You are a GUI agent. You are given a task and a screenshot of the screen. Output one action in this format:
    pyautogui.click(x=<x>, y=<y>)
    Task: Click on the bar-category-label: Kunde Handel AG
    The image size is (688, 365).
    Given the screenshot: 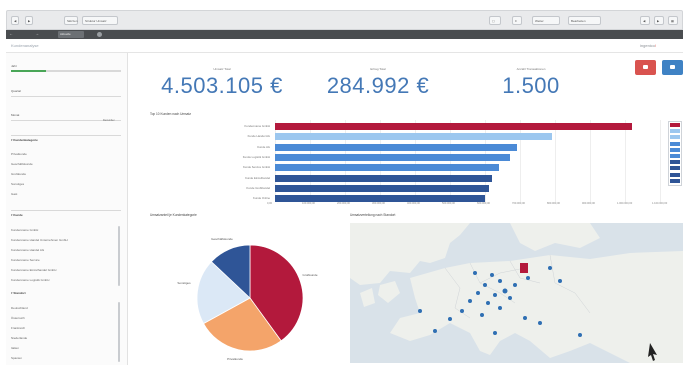 What is the action you would take?
    pyautogui.click(x=258, y=136)
    